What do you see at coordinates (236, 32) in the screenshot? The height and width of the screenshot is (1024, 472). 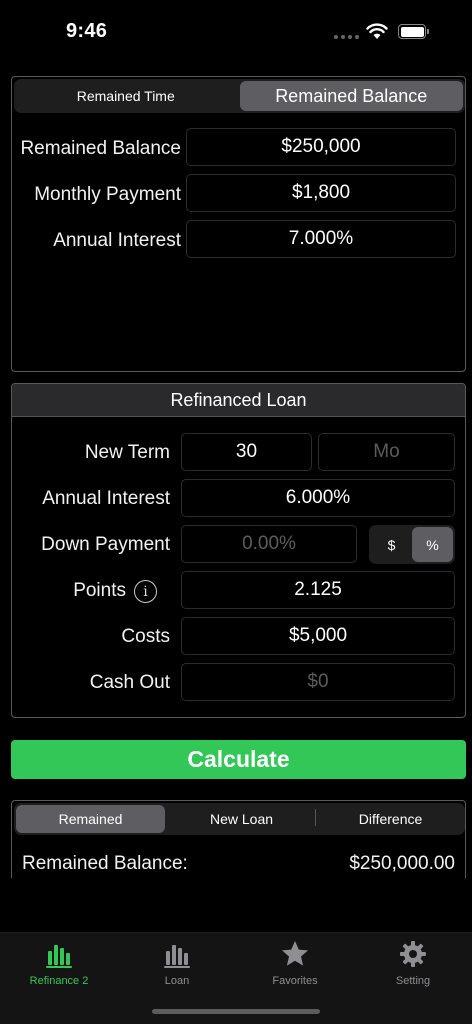 I see `status-bar: 9:46` at bounding box center [236, 32].